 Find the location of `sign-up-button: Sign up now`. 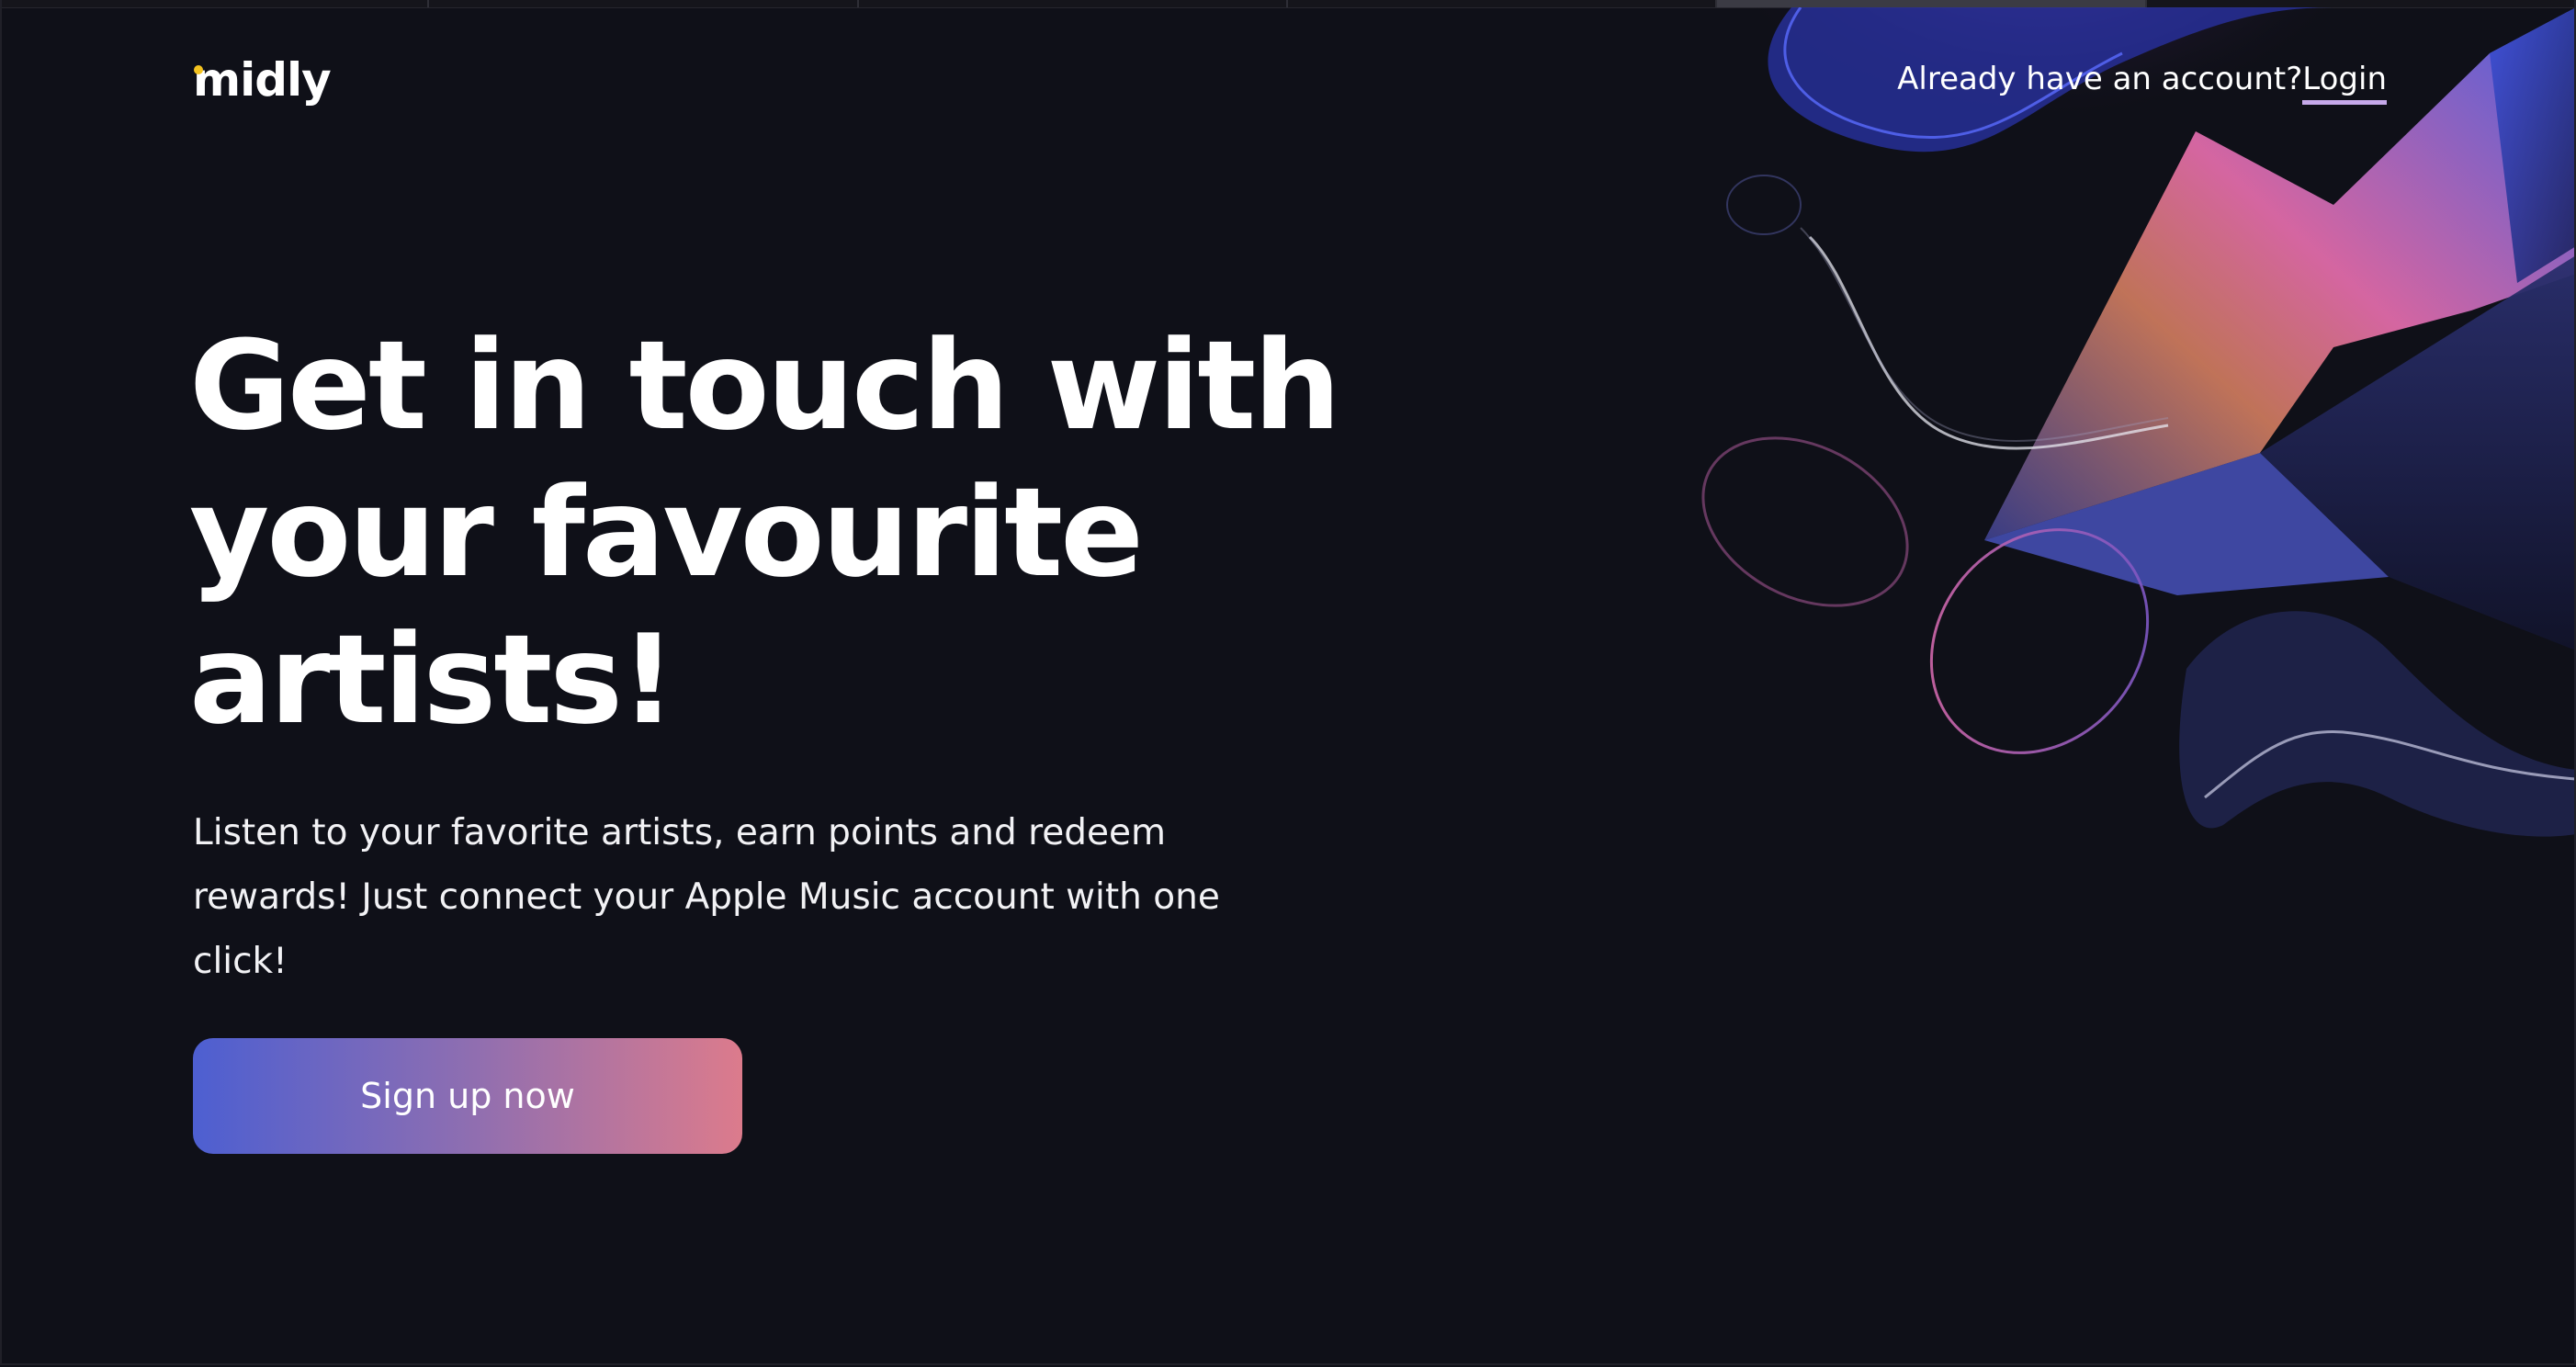

sign-up-button: Sign up now is located at coordinates (467, 1096).